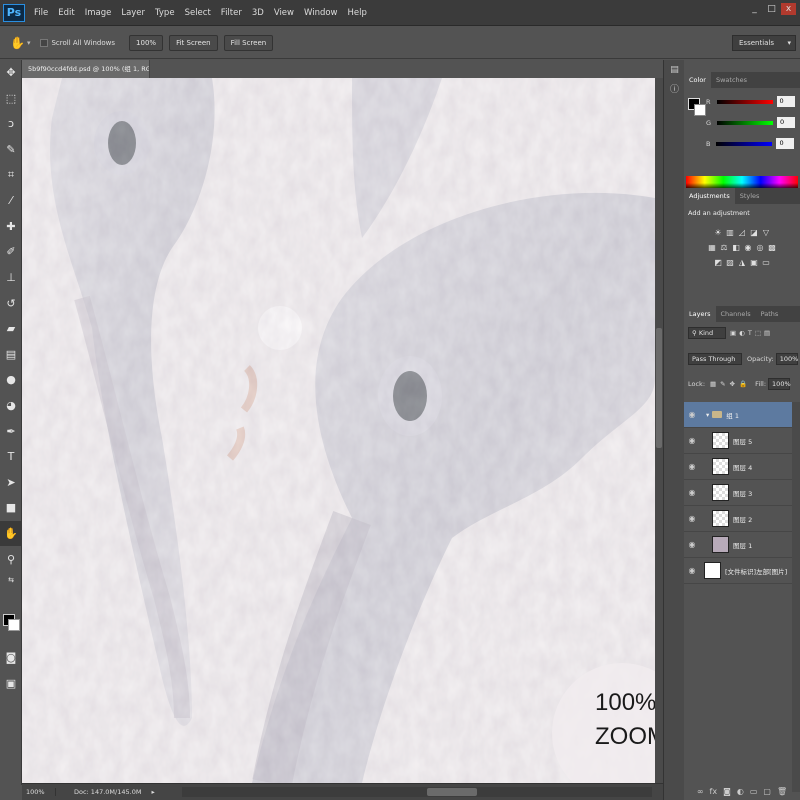 The image size is (800, 800). What do you see at coordinates (133, 13) in the screenshot?
I see `menu-layer: Layer` at bounding box center [133, 13].